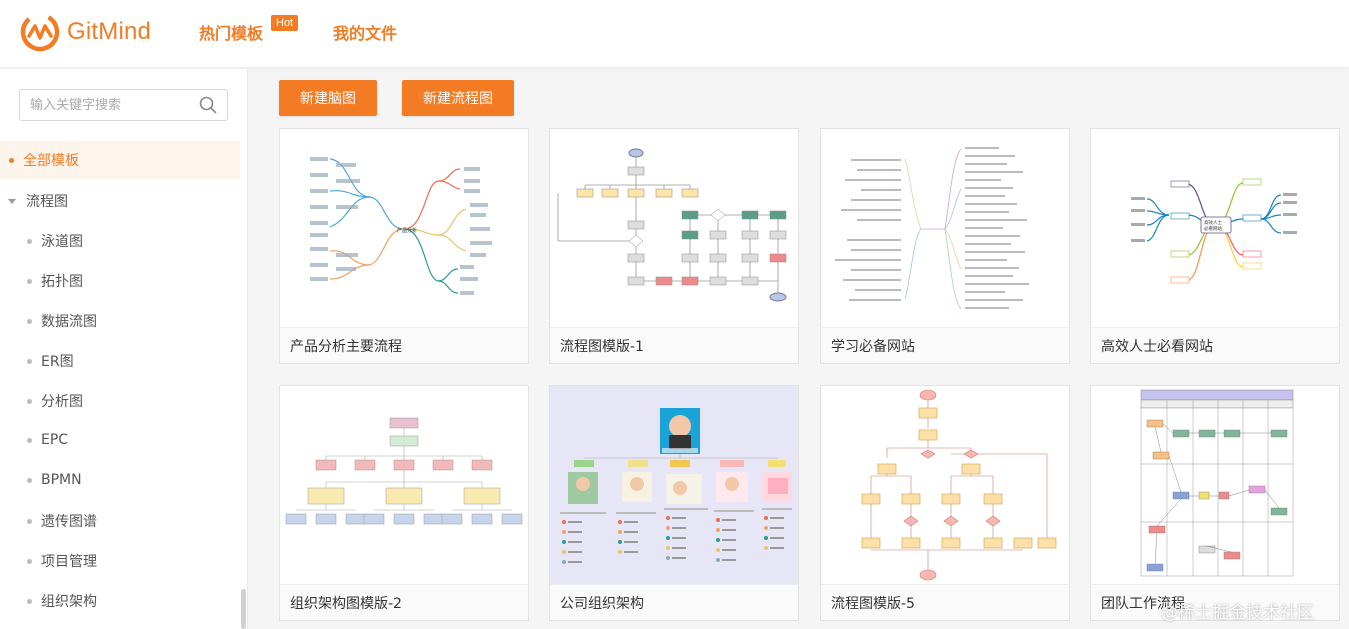  What do you see at coordinates (674, 602) in the screenshot?
I see `template-title: 公司组织架构` at bounding box center [674, 602].